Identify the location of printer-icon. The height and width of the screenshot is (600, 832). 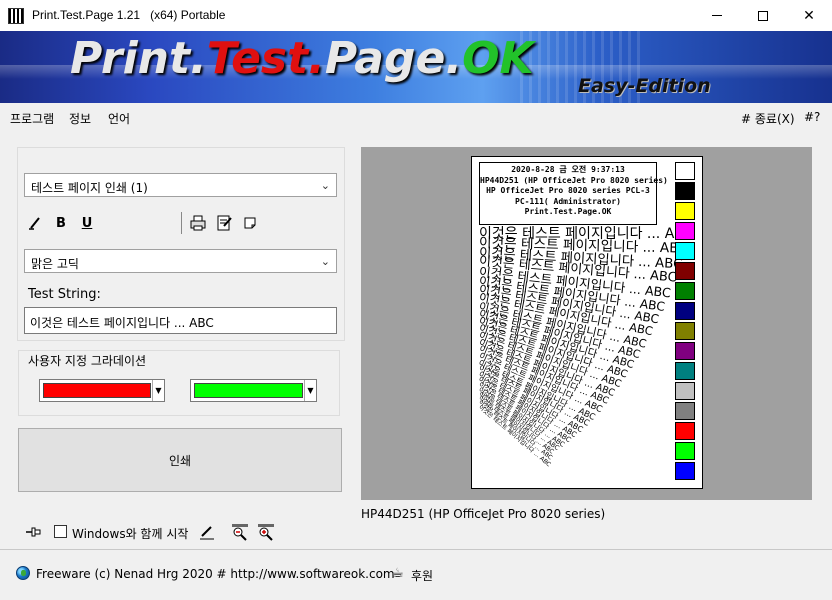
(198, 223).